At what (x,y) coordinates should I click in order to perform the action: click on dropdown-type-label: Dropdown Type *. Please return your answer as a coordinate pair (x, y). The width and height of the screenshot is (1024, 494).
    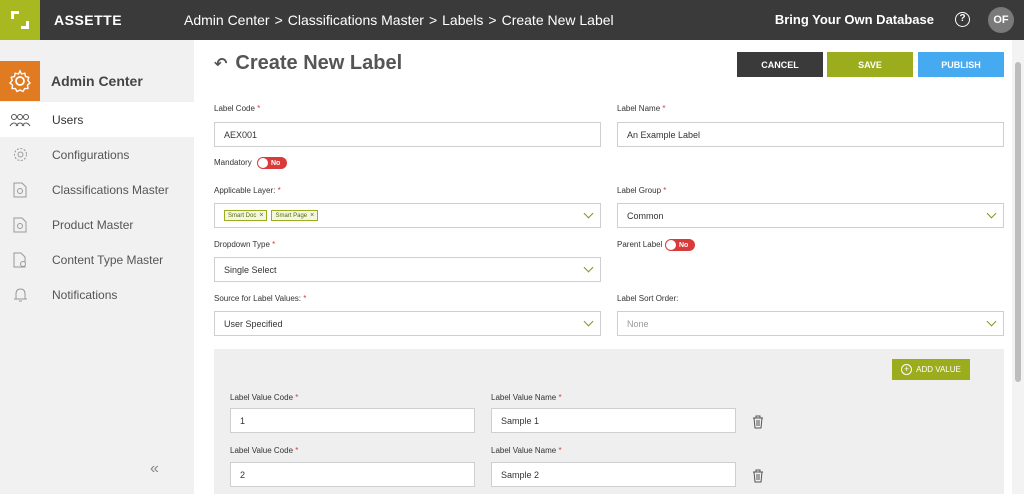
    Looking at the image, I should click on (245, 244).